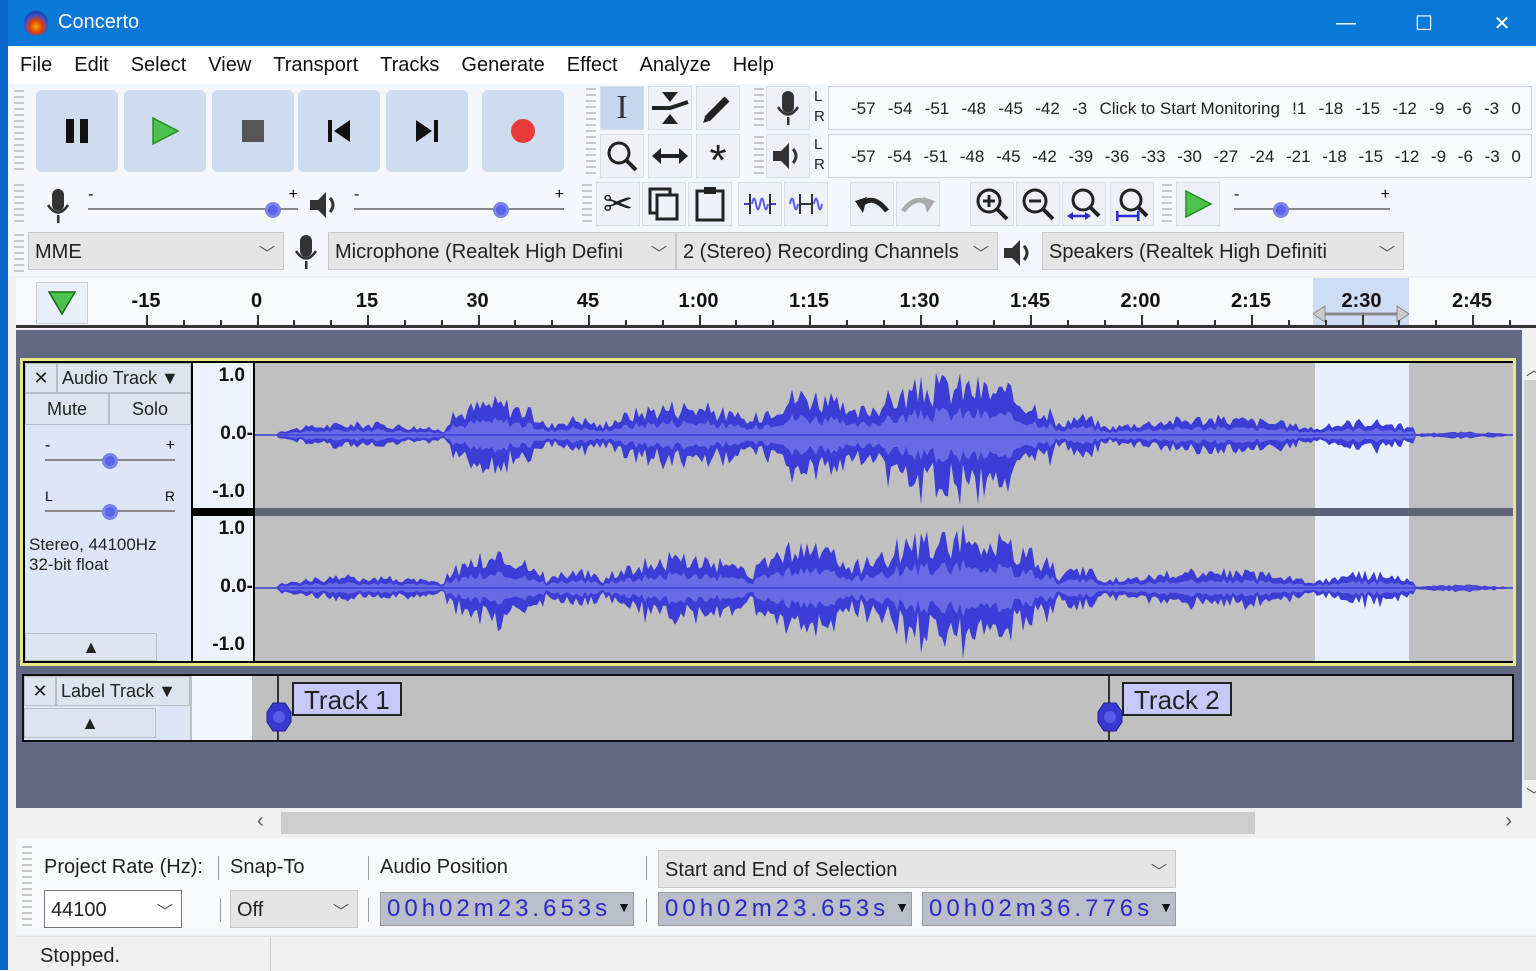  I want to click on selection-mode-dropdown: Start and End of Selection ﹀, so click(917, 869).